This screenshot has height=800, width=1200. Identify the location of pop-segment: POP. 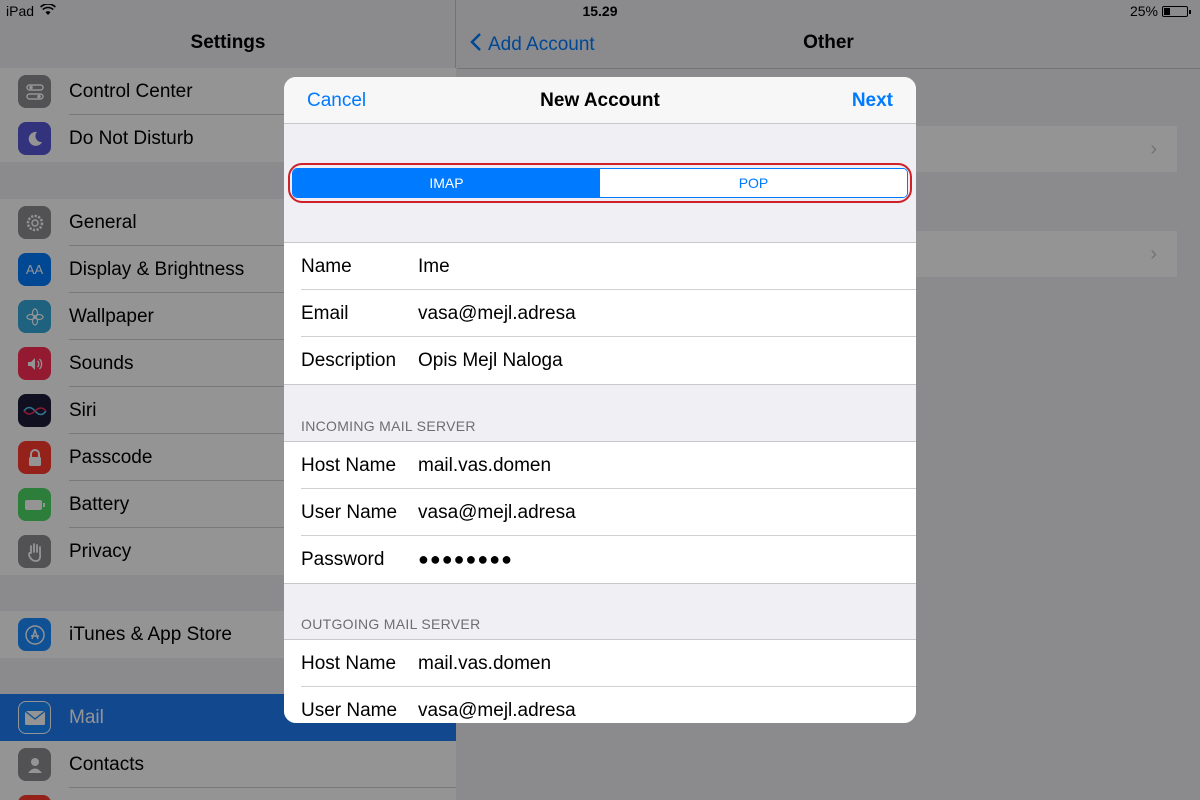
(753, 183).